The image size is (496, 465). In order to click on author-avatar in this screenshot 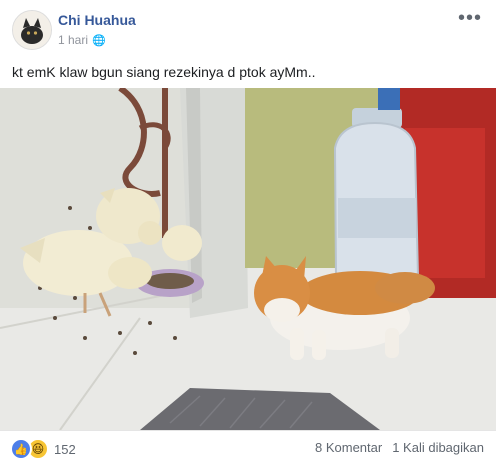, I will do `click(32, 30)`.